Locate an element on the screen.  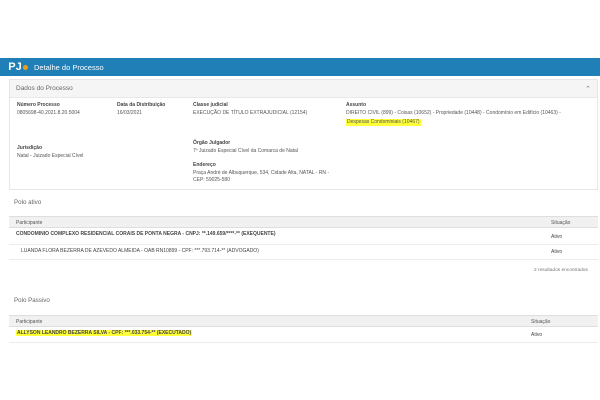
results-count: 2 resultados encontrados is located at coordinates (561, 270).